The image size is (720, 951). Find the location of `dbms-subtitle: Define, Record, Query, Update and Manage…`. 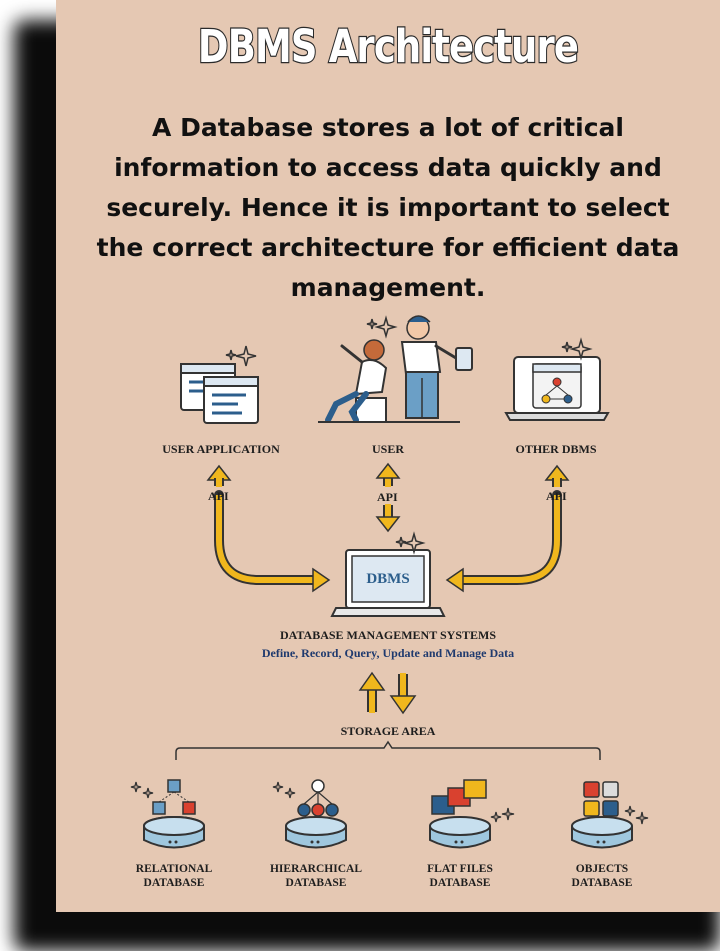

dbms-subtitle: Define, Record, Query, Update and Manage… is located at coordinates (388, 653).